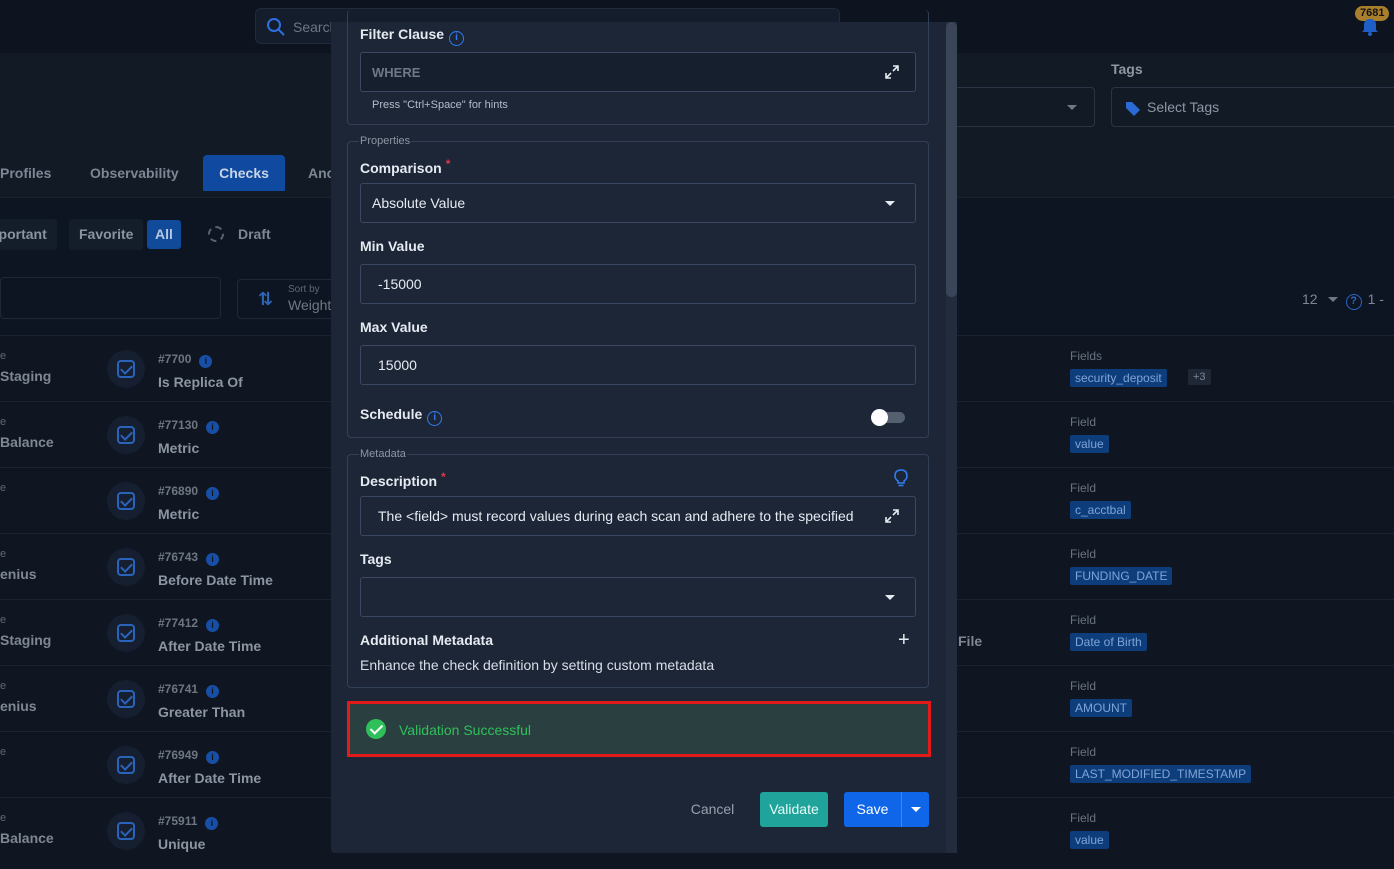  Describe the element at coordinates (403, 479) in the screenshot. I see `description-label: Description *` at that location.